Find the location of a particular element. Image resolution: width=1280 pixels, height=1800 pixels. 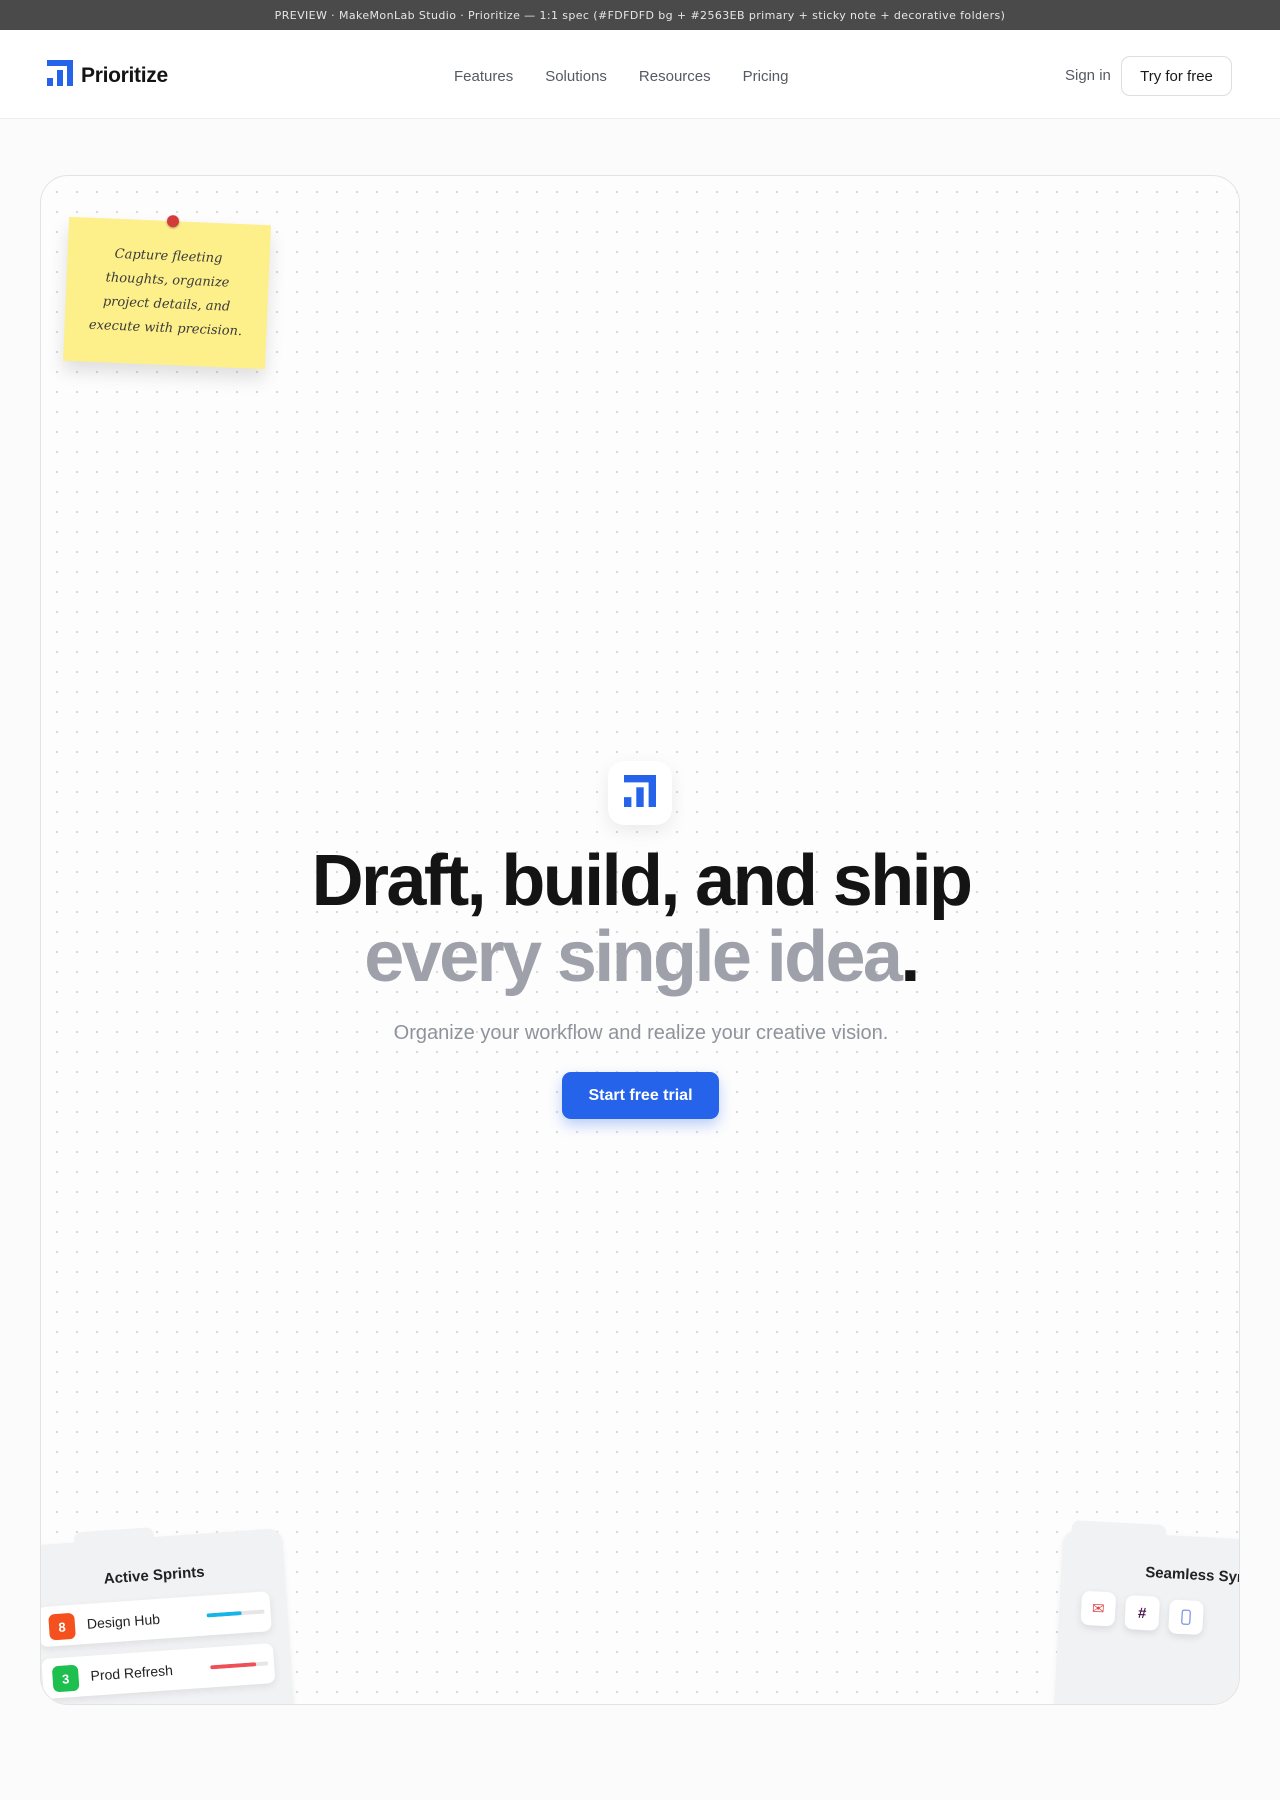

sign-in-link: Sign in is located at coordinates (1088, 75).